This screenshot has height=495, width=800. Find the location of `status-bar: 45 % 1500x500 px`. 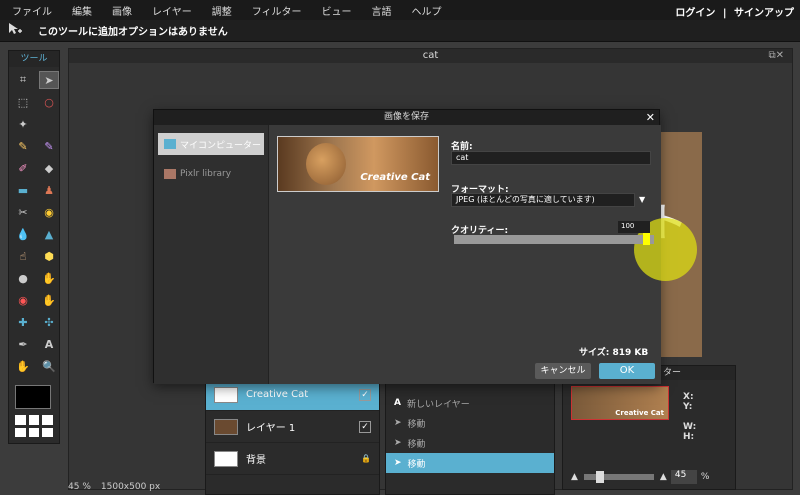

status-bar: 45 % 1500x500 px is located at coordinates (138, 487).